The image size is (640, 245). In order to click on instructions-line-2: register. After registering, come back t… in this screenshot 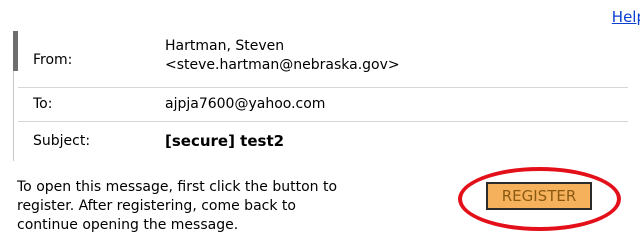, I will do `click(156, 206)`.